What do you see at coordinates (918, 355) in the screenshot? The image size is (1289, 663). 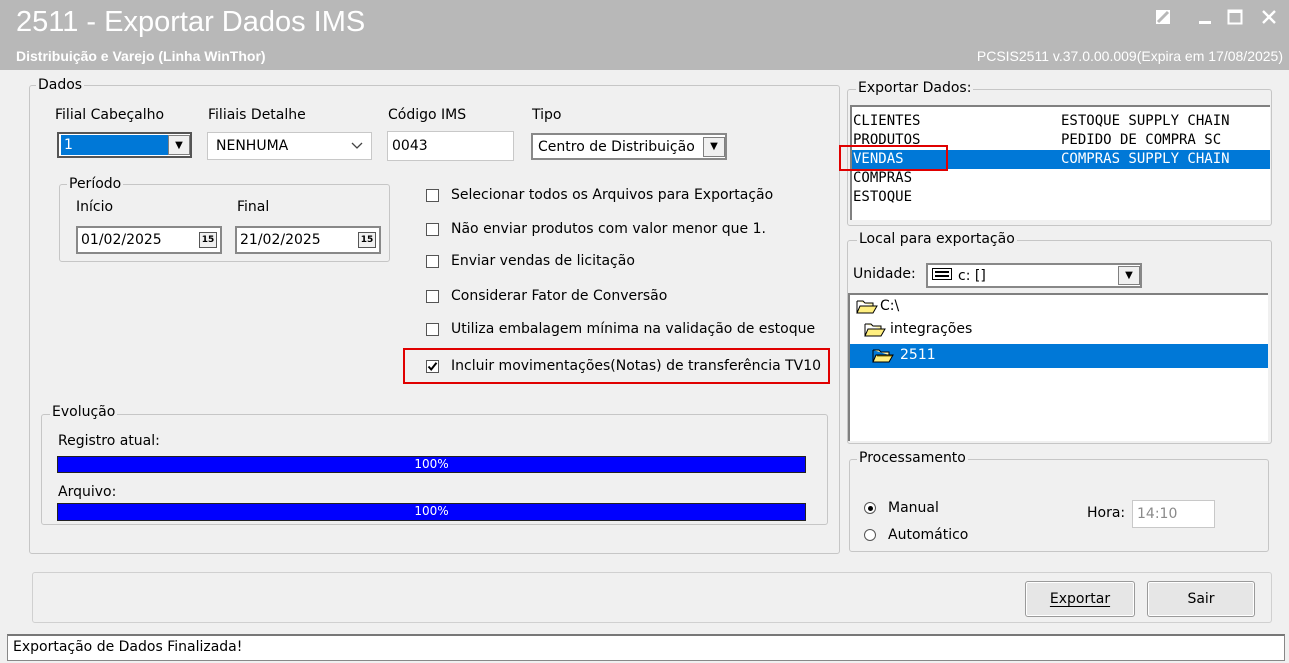 I see `tree-item-label: 2511` at bounding box center [918, 355].